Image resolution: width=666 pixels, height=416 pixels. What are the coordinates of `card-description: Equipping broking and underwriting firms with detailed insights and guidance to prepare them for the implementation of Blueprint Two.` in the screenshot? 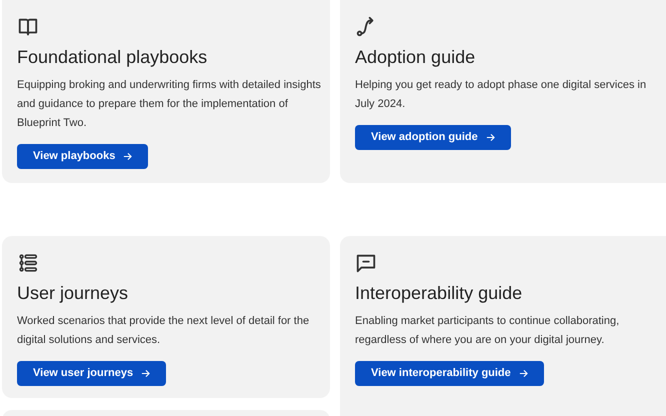 It's located at (169, 104).